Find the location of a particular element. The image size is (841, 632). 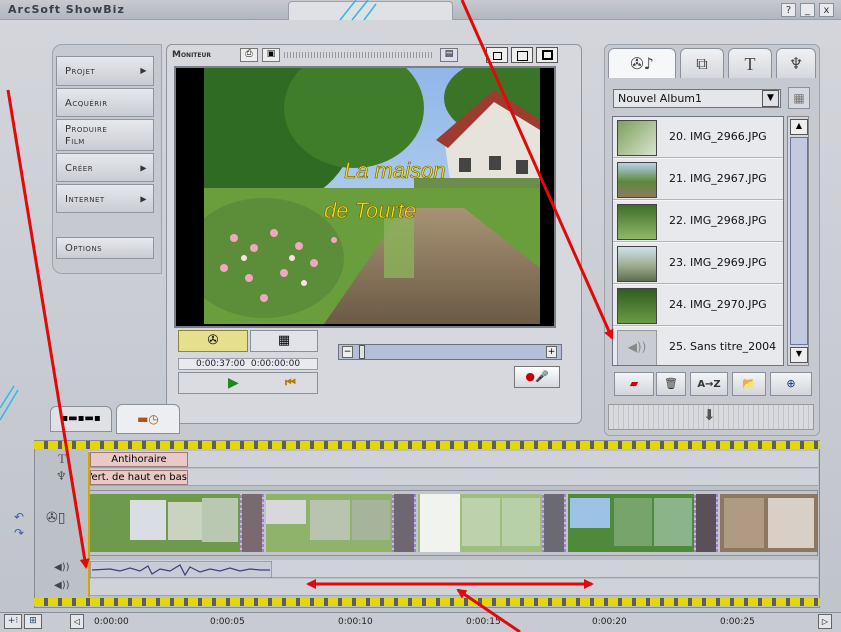

undo-icon: ↶ is located at coordinates (19, 517).